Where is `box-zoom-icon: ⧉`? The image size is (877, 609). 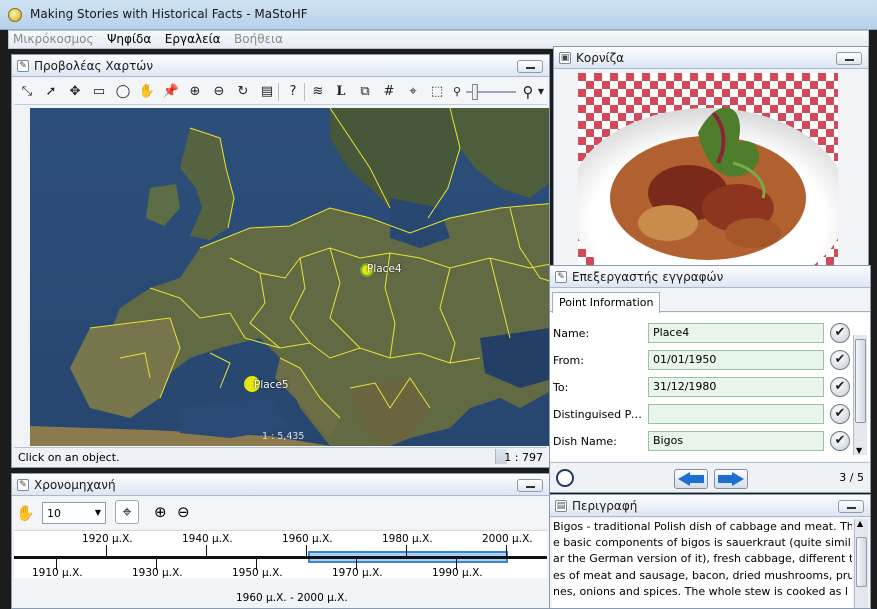 box-zoom-icon: ⧉ is located at coordinates (365, 92).